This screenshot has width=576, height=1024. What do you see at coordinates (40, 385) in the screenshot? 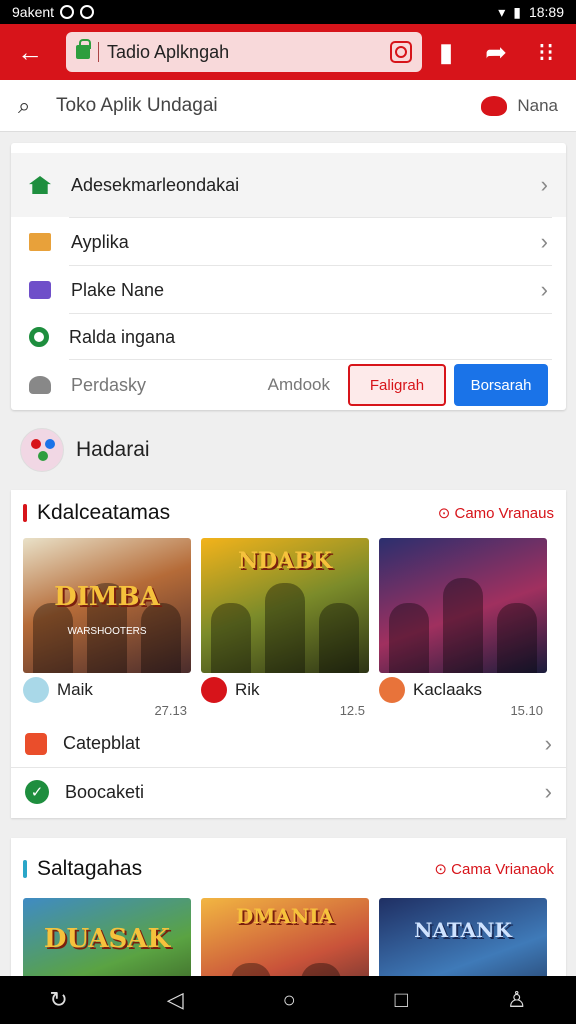
I see `account-icon` at bounding box center [40, 385].